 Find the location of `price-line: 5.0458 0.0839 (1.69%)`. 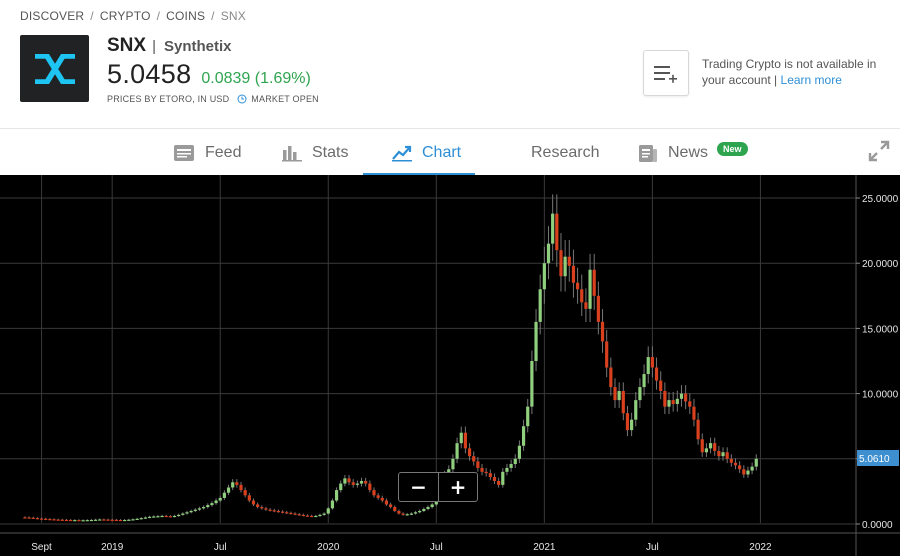

price-line: 5.0458 0.0839 (1.69%) is located at coordinates (209, 74).